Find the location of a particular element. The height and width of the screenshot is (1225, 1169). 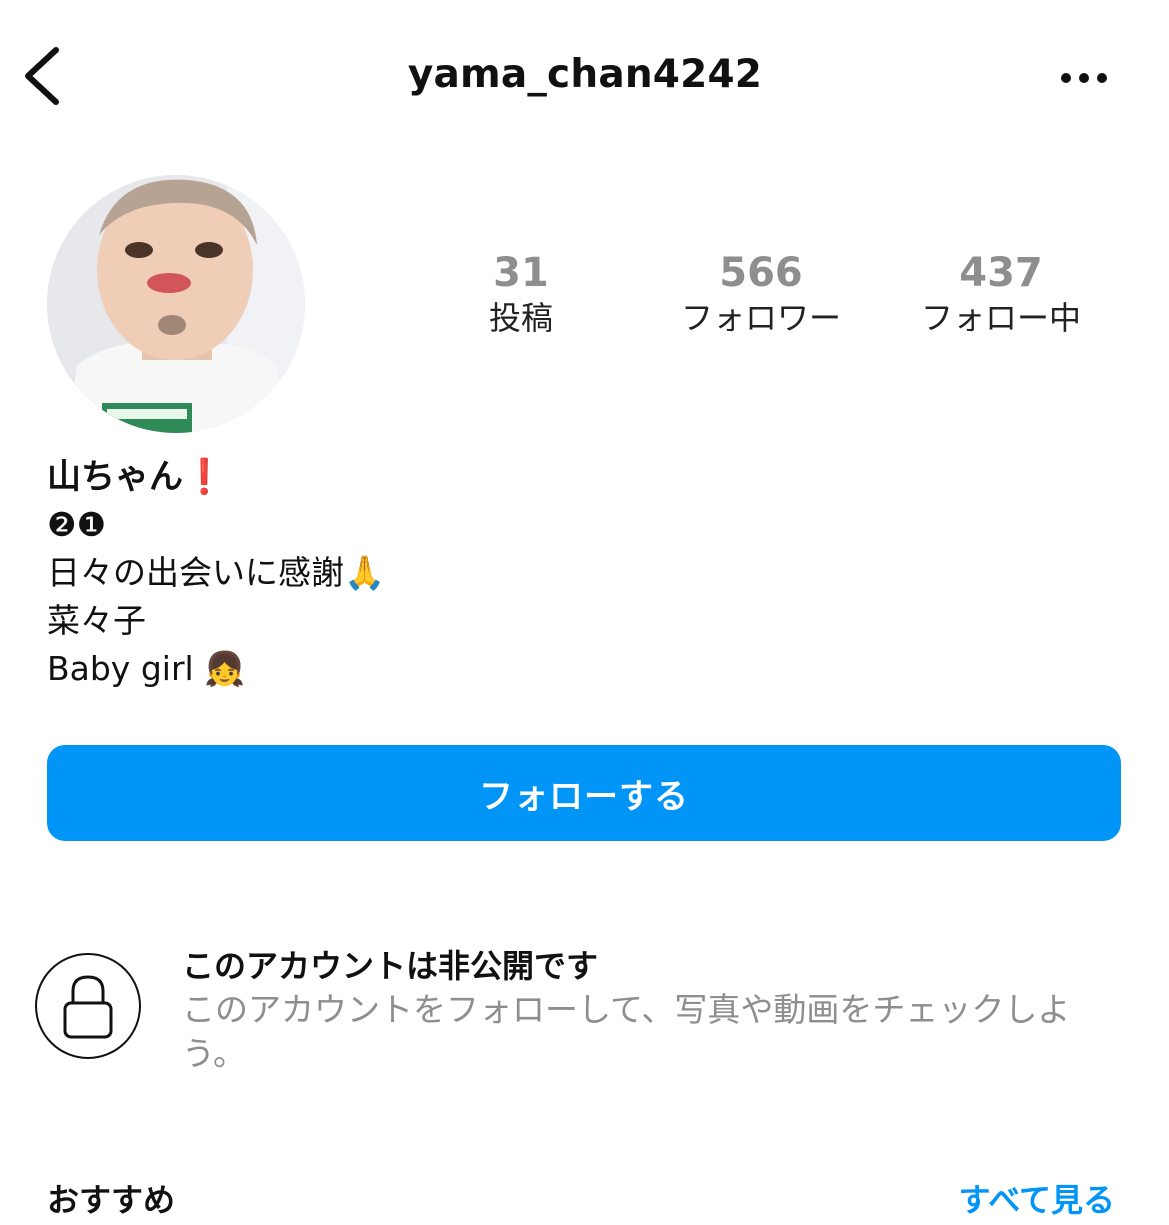

stat-posts: 31 投稿 is located at coordinates (521, 295).